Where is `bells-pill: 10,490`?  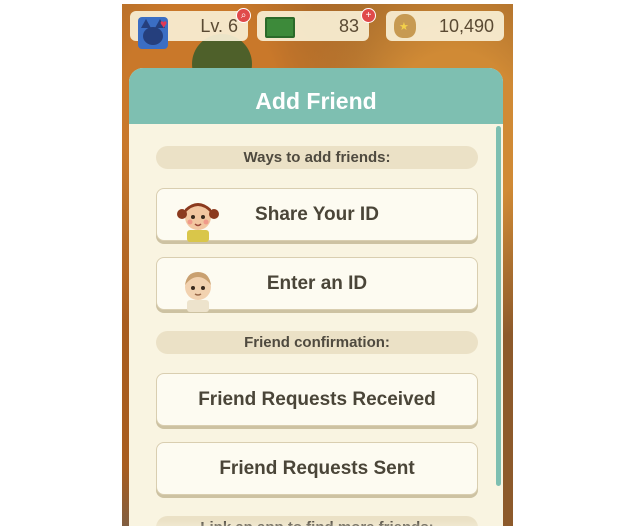
bells-pill: 10,490 is located at coordinates (445, 26).